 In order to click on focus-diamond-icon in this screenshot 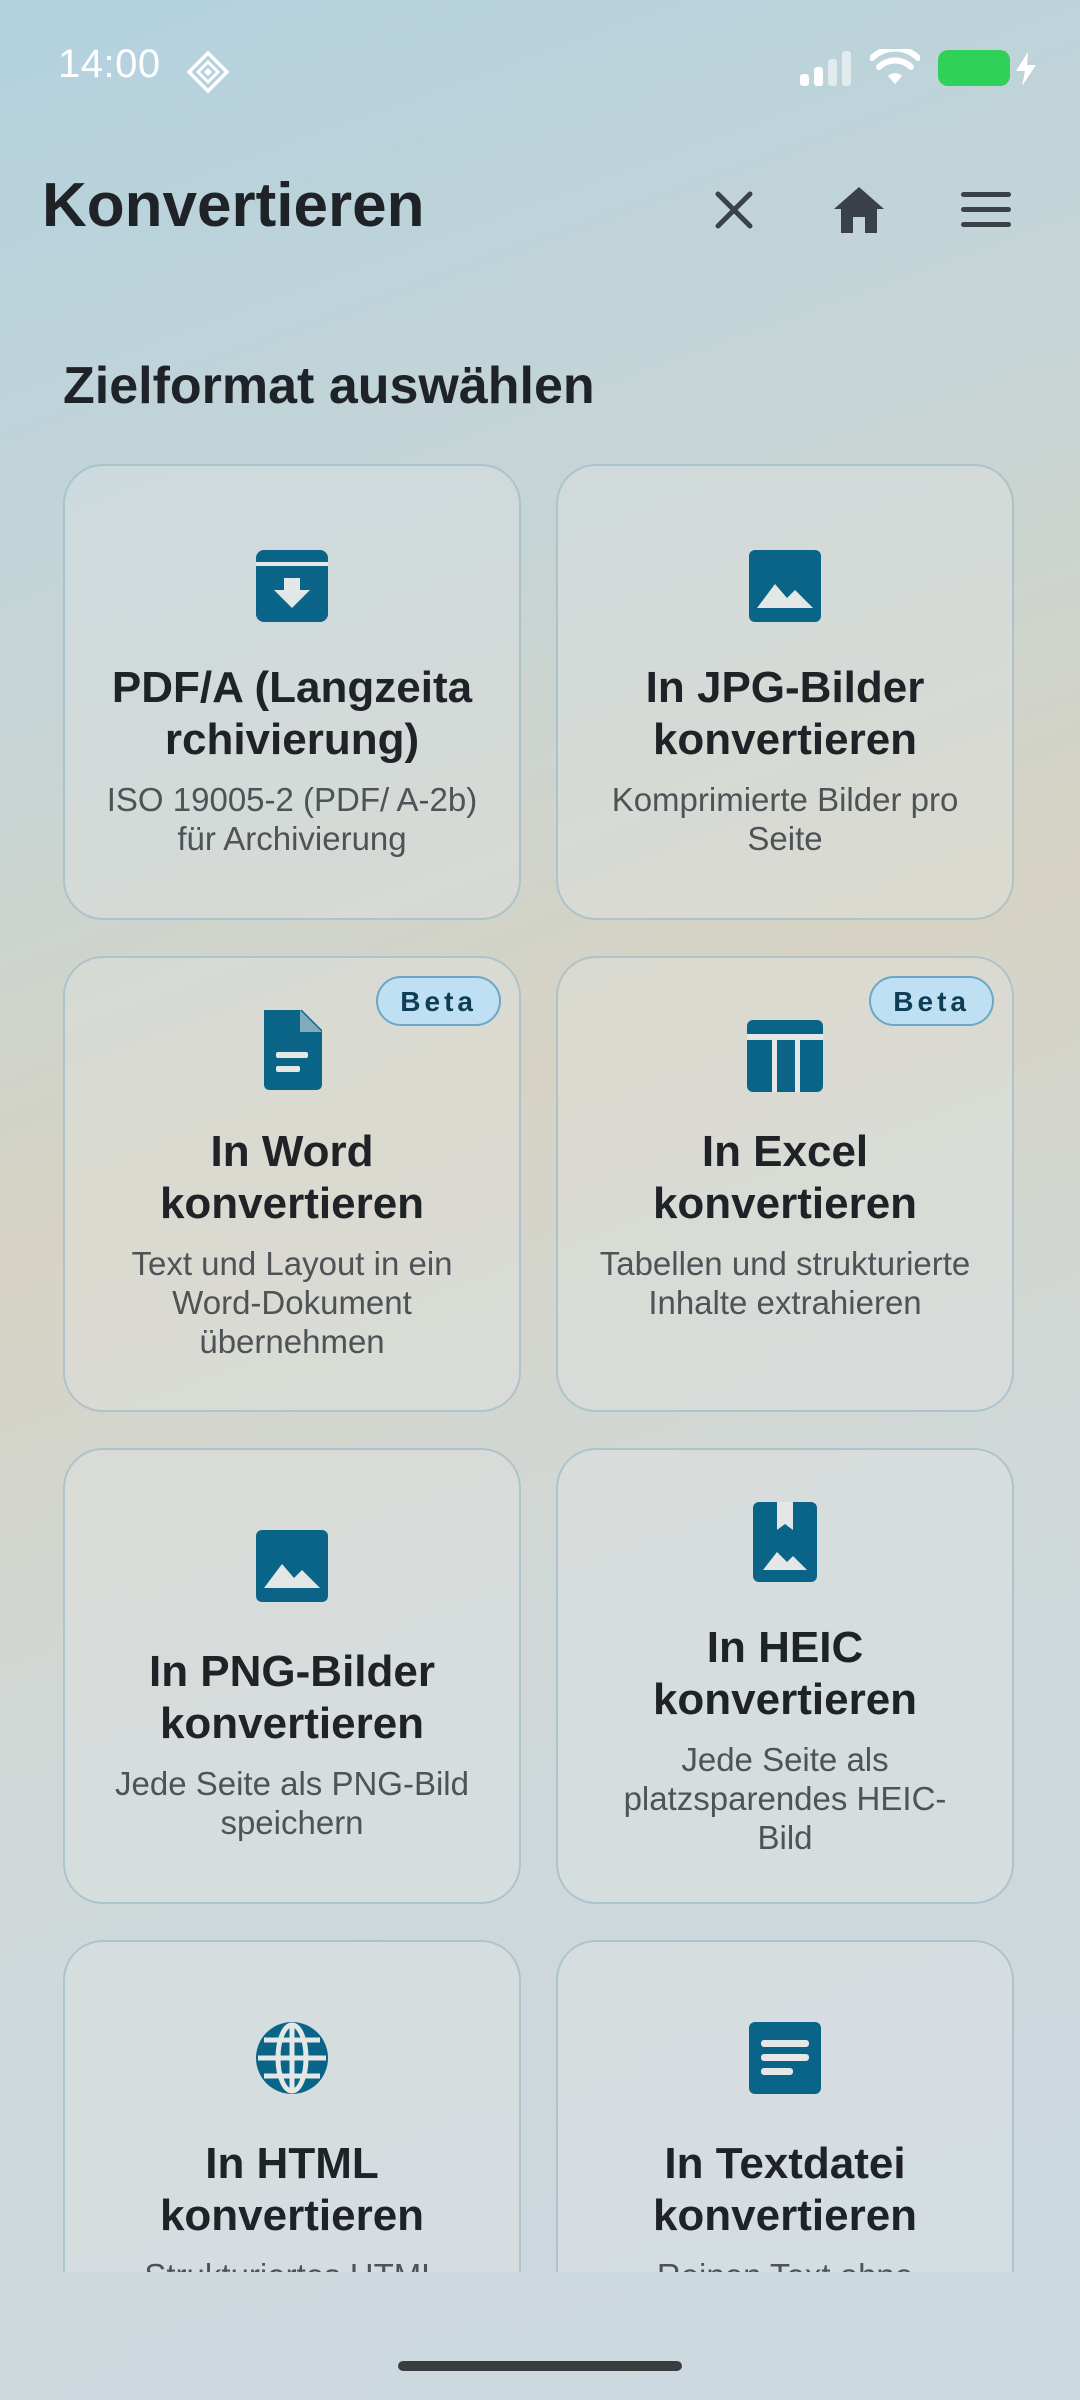, I will do `click(208, 72)`.